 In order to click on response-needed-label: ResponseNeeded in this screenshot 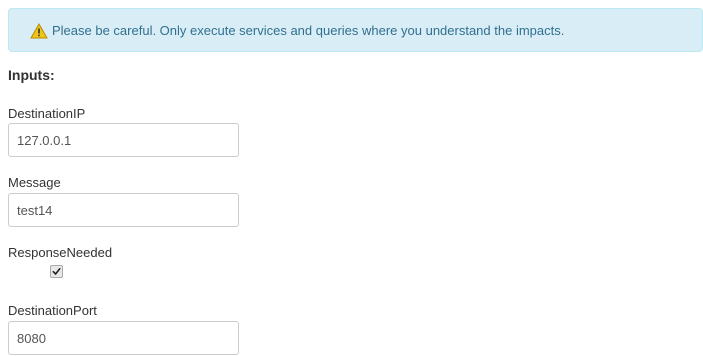, I will do `click(60, 252)`.